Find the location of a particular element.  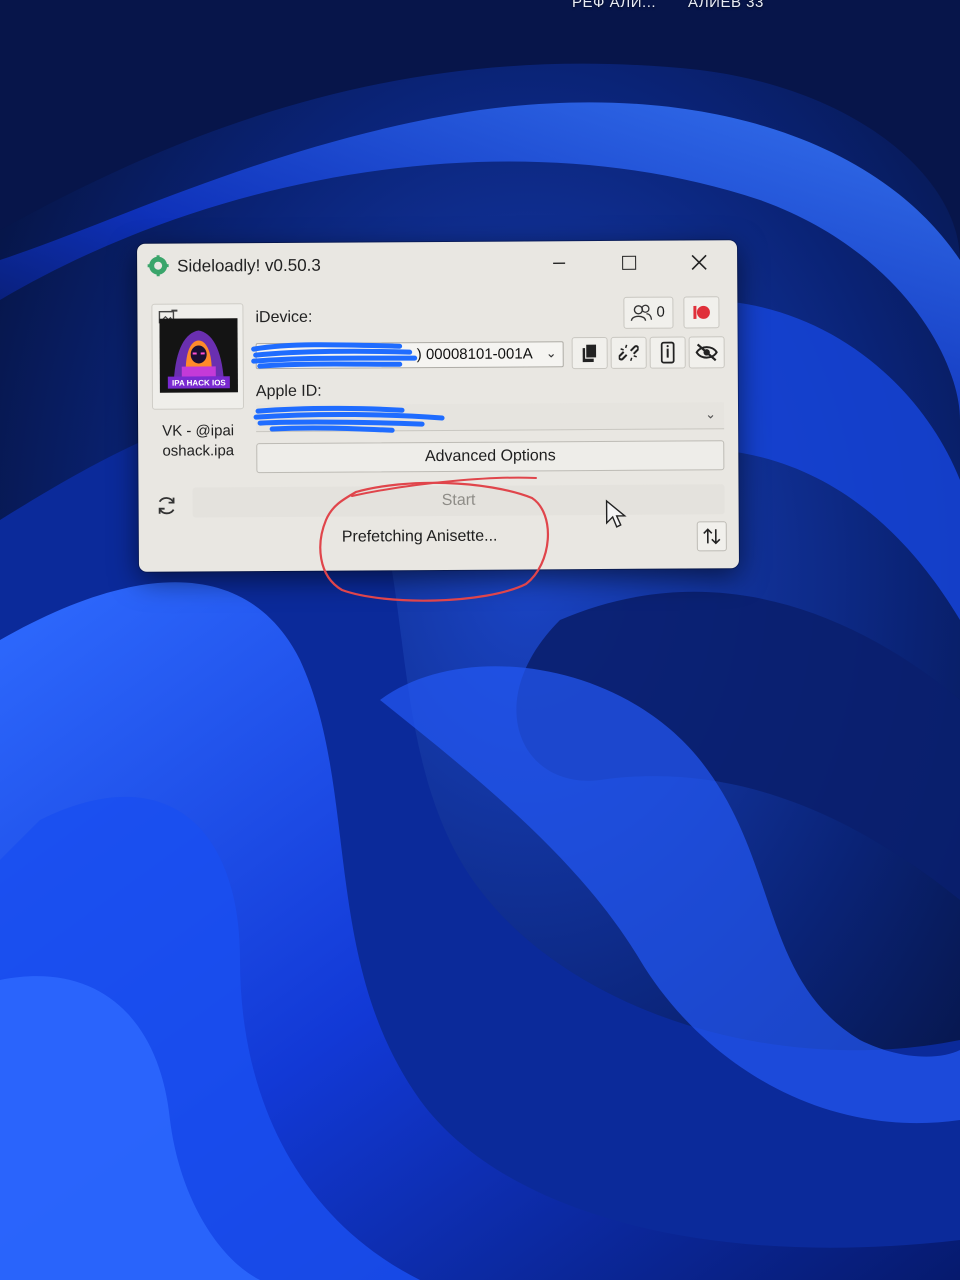

title-bar: Sideloadly! v0.50.3 is located at coordinates (437, 264).